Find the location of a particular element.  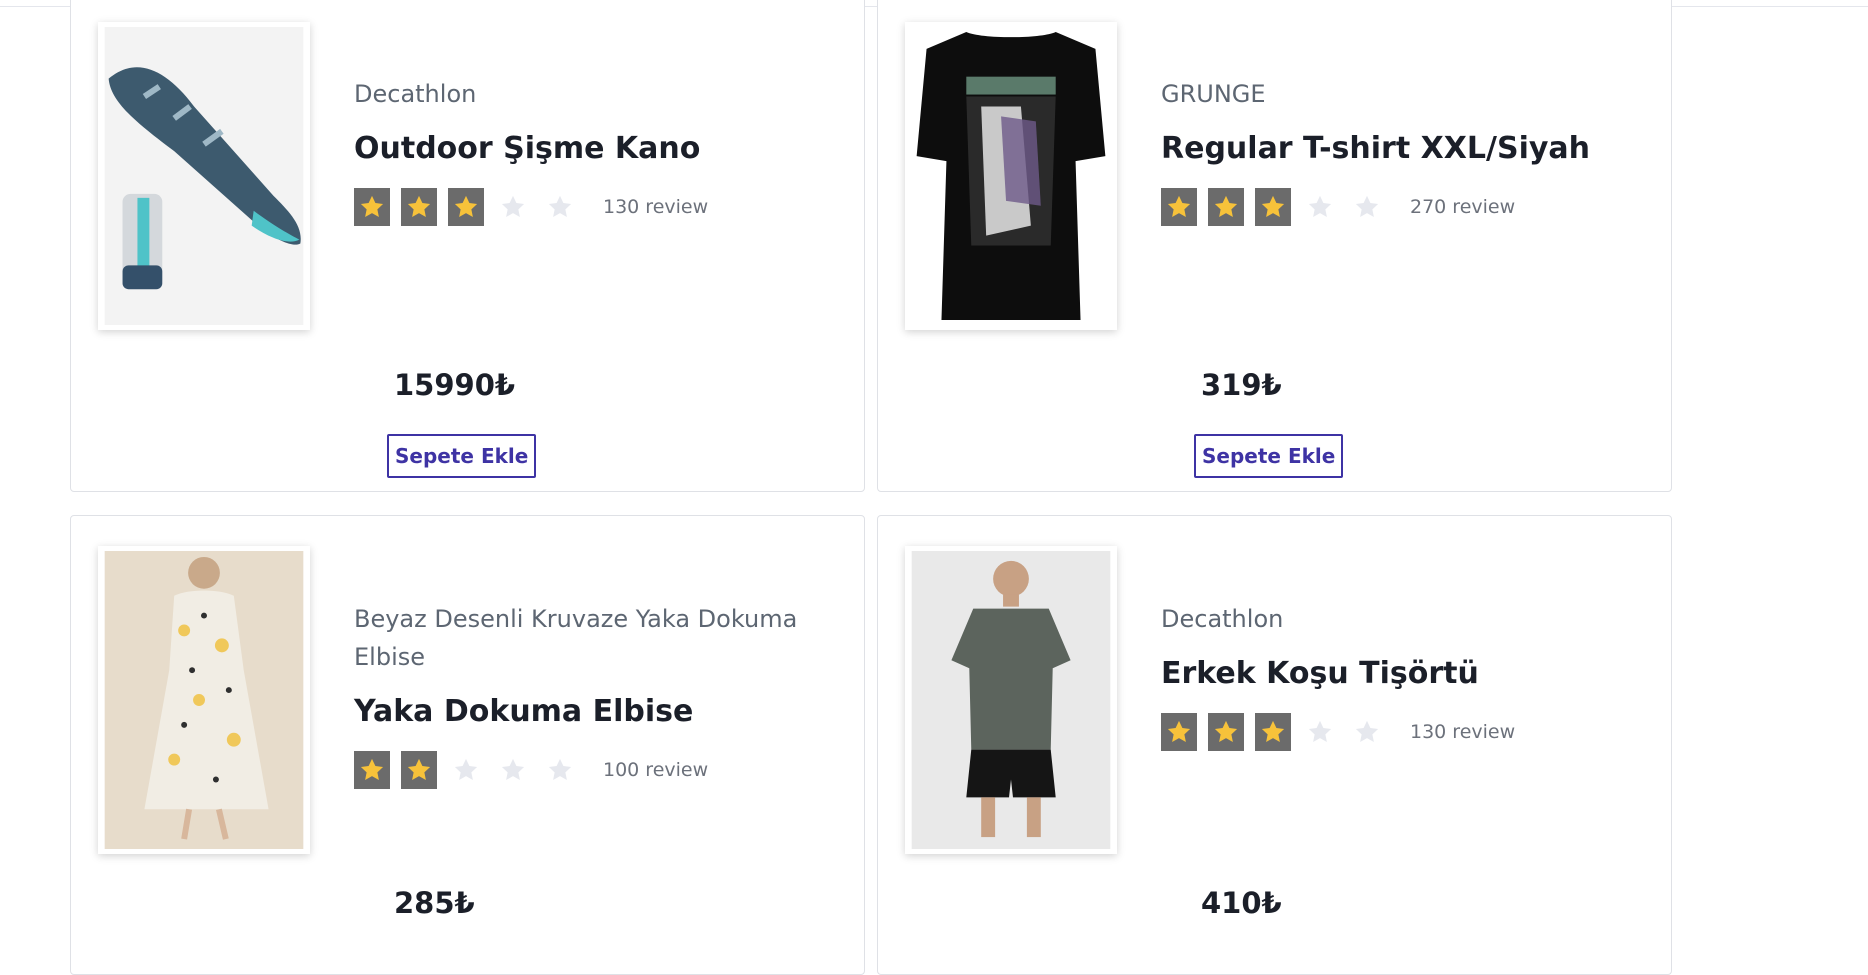

product-price: 319₺ is located at coordinates (1241, 385).